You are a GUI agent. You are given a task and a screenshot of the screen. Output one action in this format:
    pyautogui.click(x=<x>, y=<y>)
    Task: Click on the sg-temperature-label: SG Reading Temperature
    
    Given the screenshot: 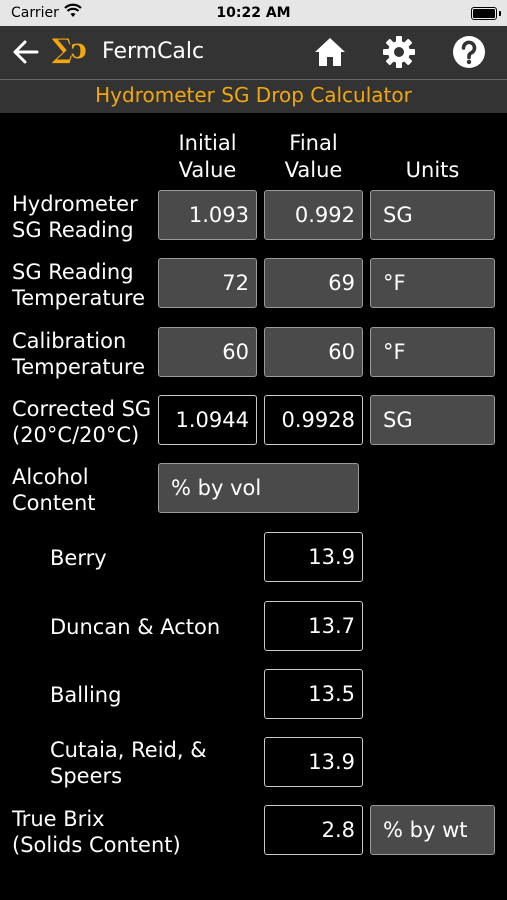 What is the action you would take?
    pyautogui.click(x=79, y=285)
    